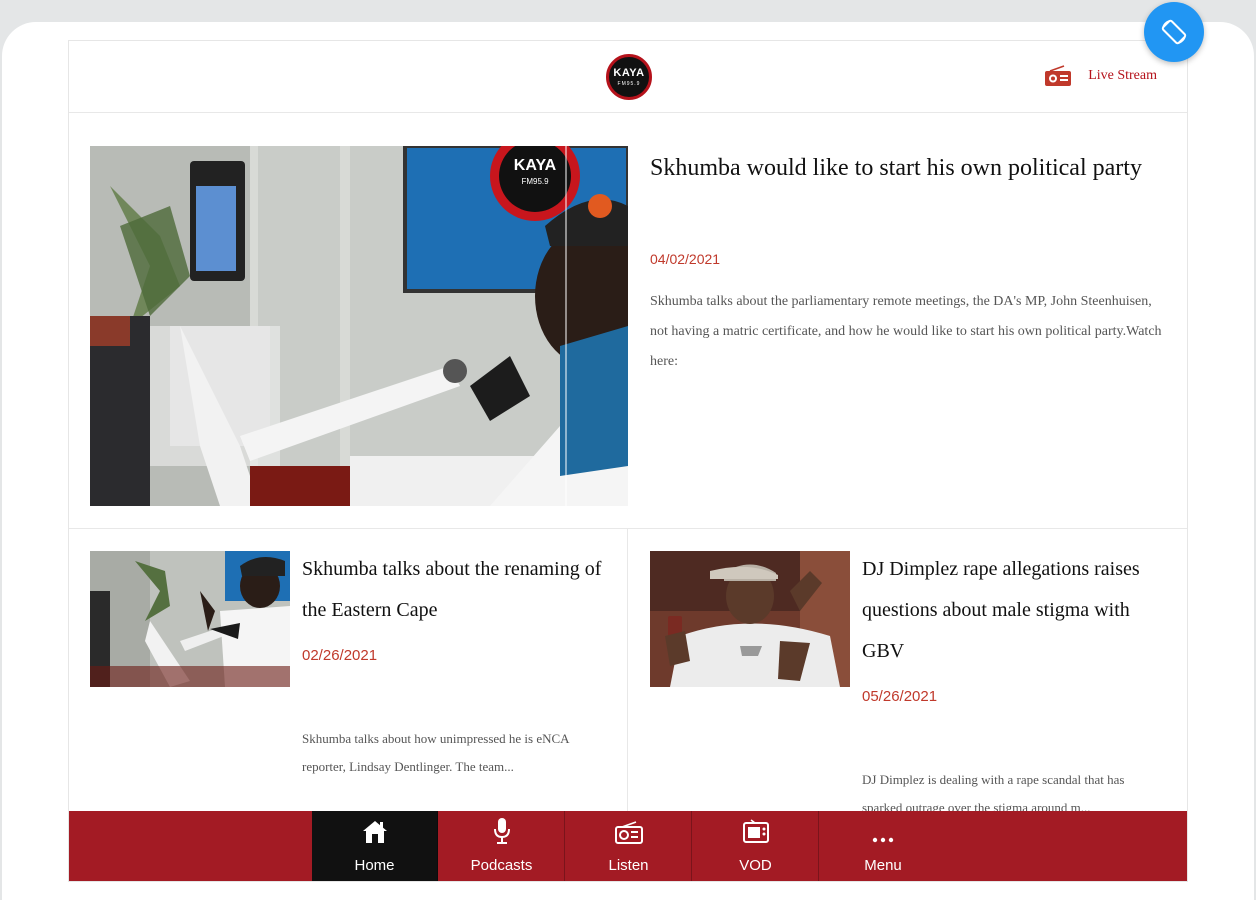 This screenshot has width=1256, height=900. What do you see at coordinates (755, 865) in the screenshot?
I see `nav-label: VOD` at bounding box center [755, 865].